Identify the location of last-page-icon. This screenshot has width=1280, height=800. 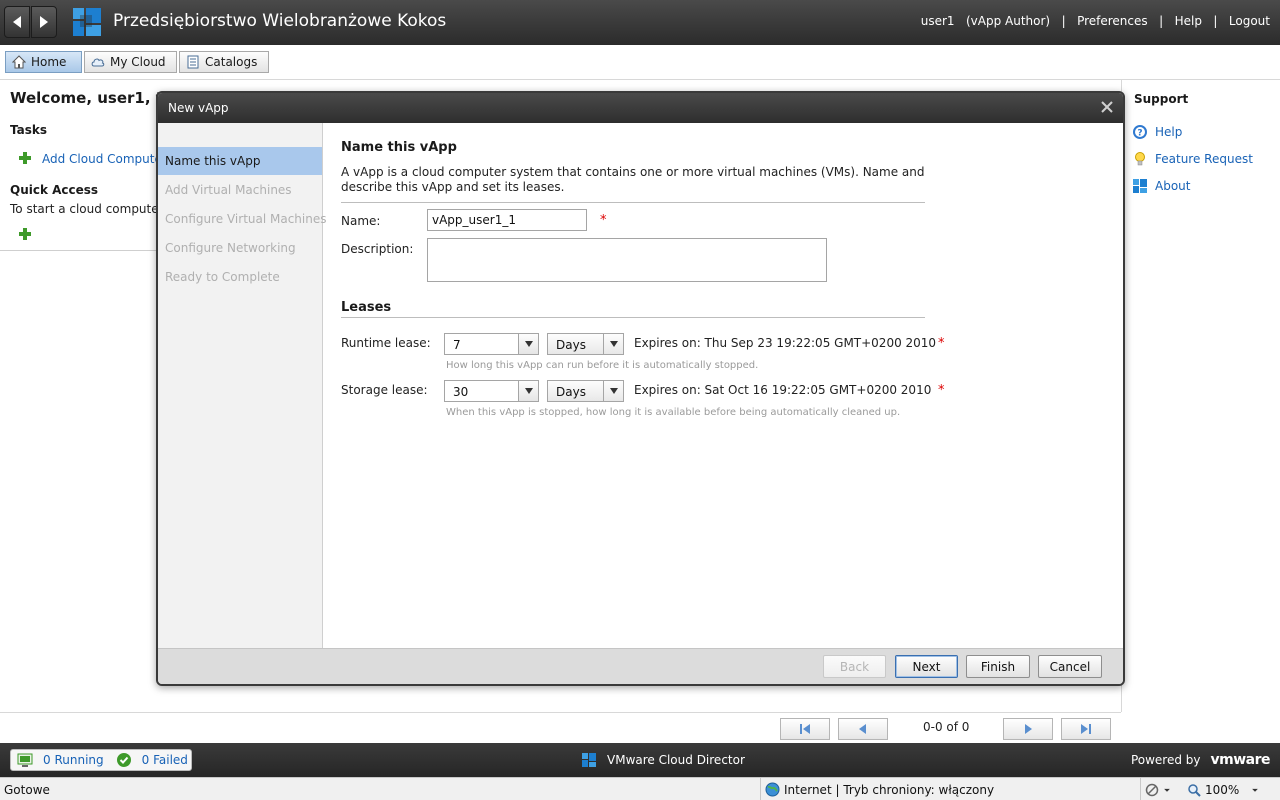
(1086, 729).